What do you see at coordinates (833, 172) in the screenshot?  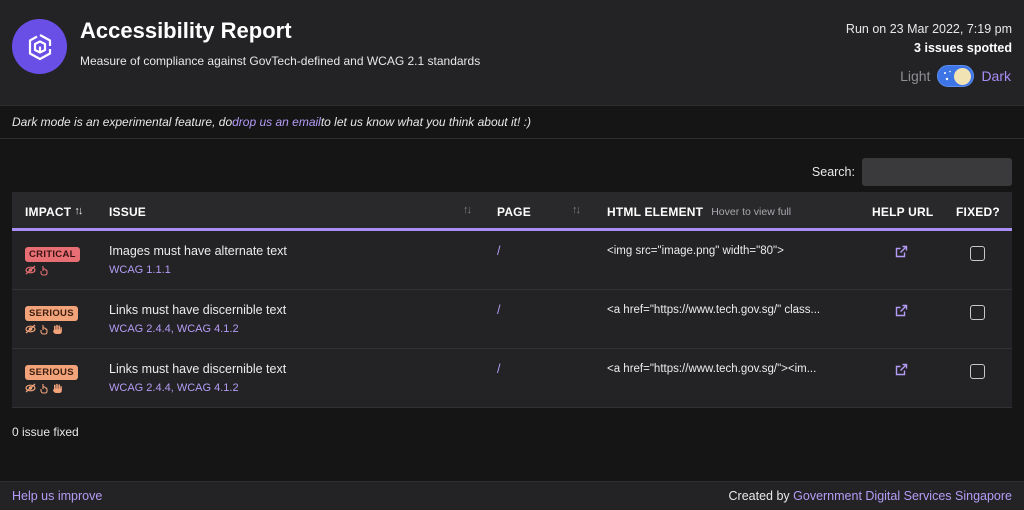 I see `search-label: Search:` at bounding box center [833, 172].